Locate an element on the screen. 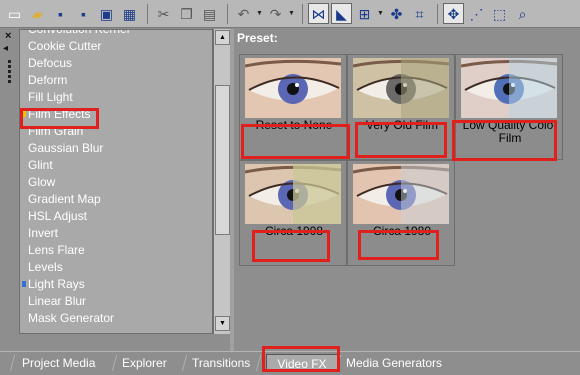  effect-list-item: Deform is located at coordinates (116, 80).